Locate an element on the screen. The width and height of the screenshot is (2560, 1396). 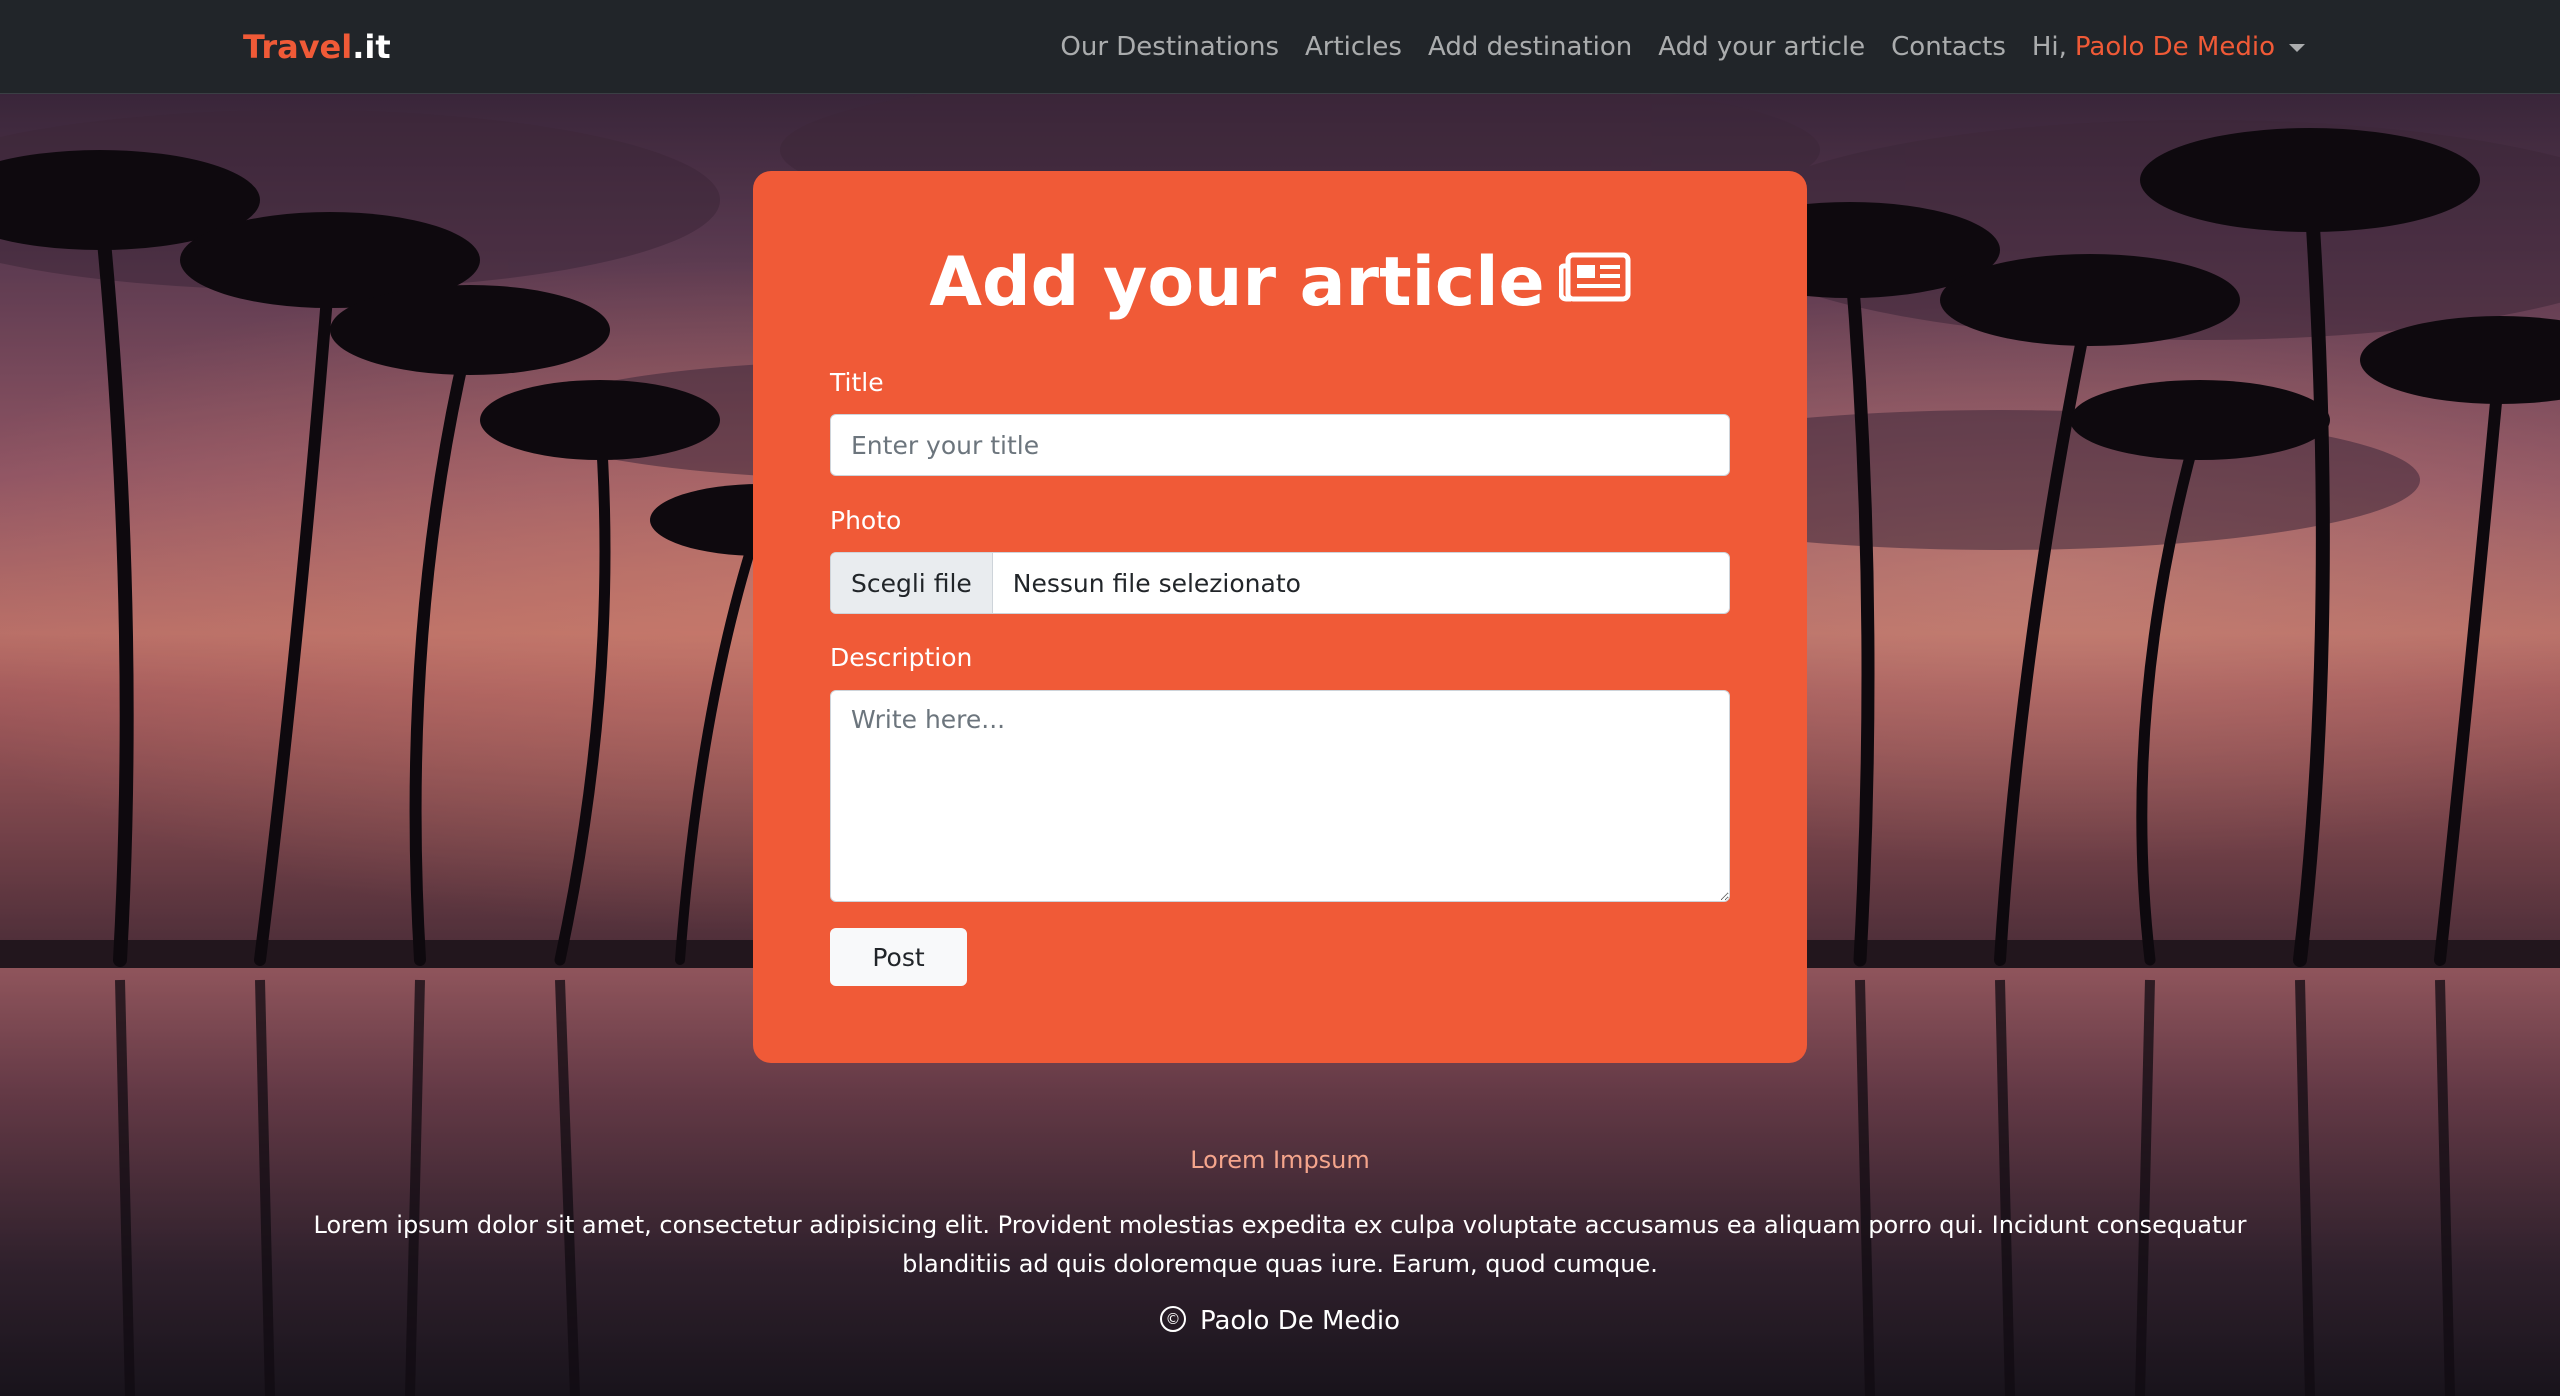
brand-suffix: .it is located at coordinates (371, 47).